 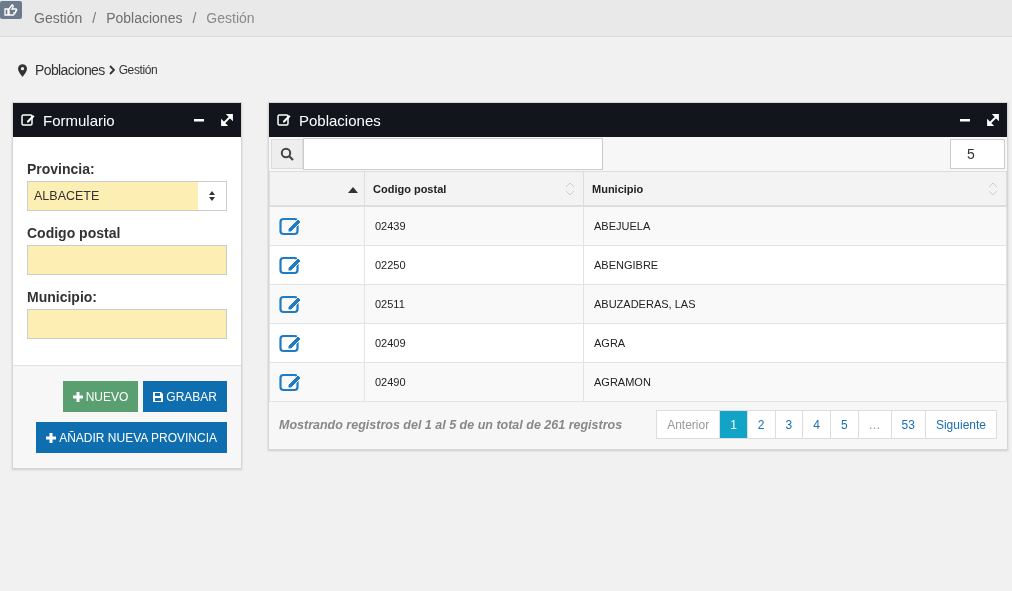 I want to click on search-icon, so click(x=287, y=154).